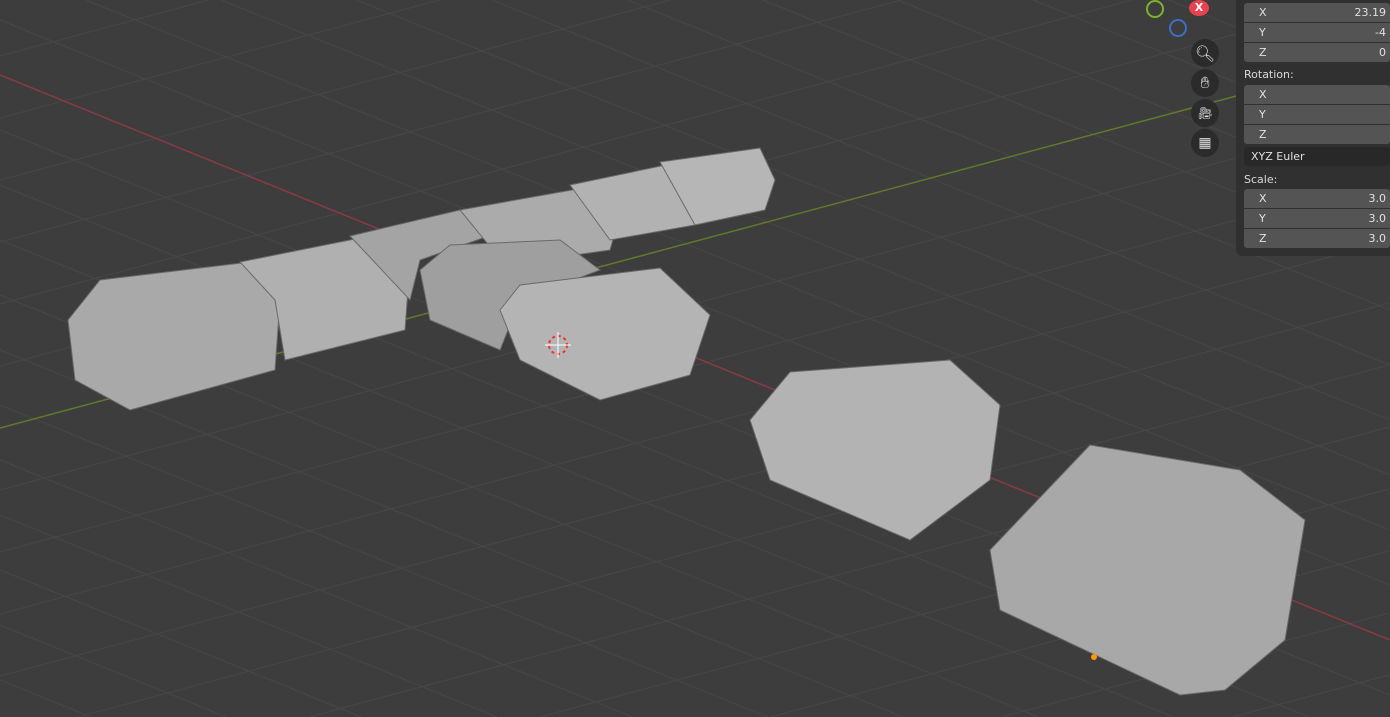 This screenshot has width=1390, height=717. I want to click on zoom-icon: 🔍︎, so click(1205, 53).